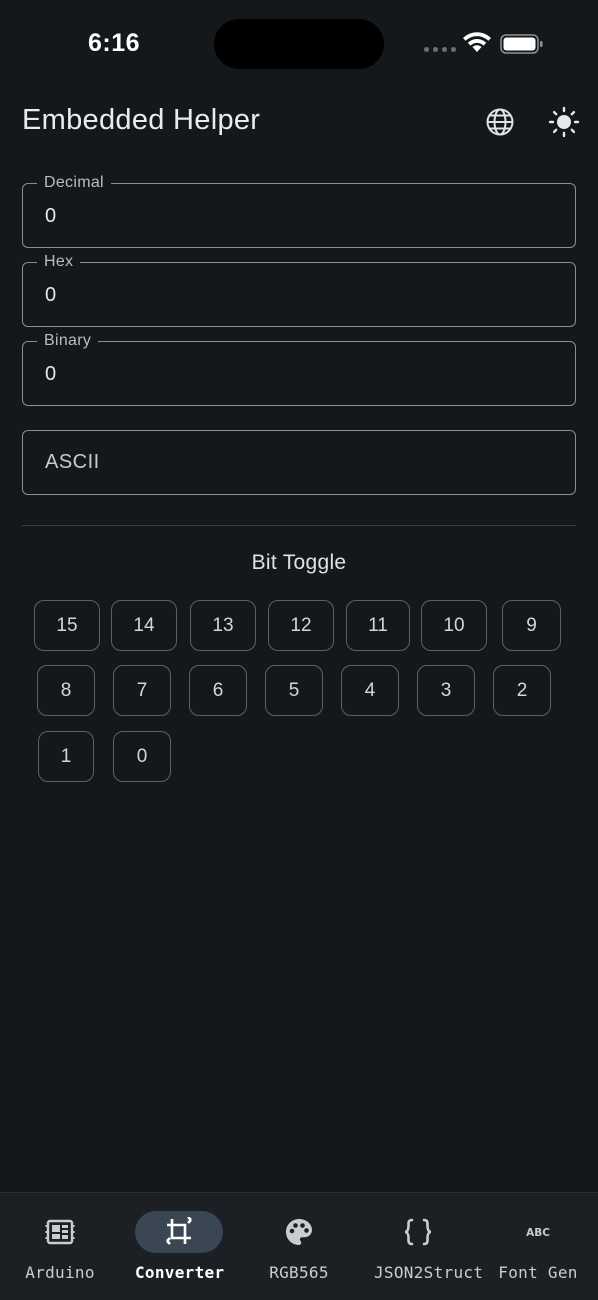 The image size is (598, 1300). I want to click on bit-4-button: 4, so click(370, 690).